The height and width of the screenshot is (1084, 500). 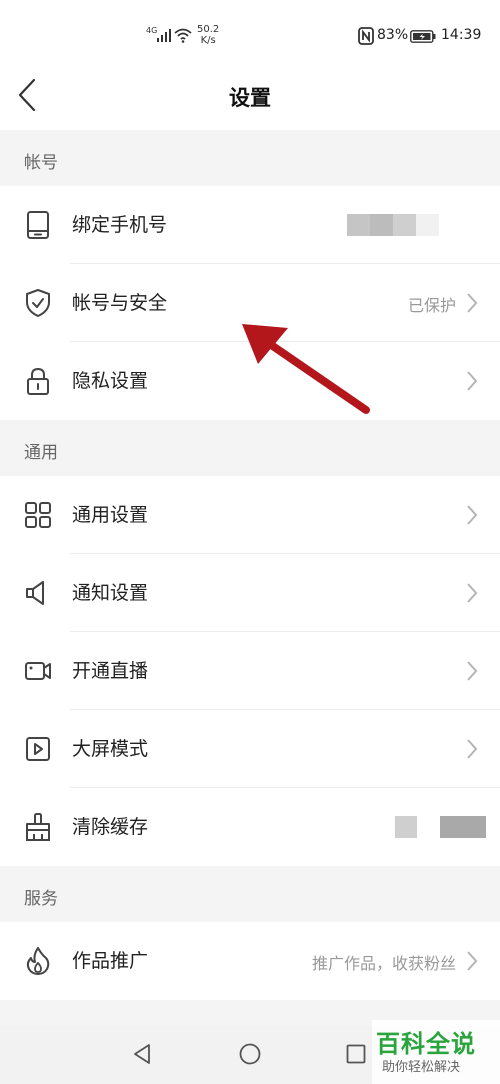 I want to click on status-bar: 4G 50.2 K/s 83% 14:39, so click(x=250, y=32).